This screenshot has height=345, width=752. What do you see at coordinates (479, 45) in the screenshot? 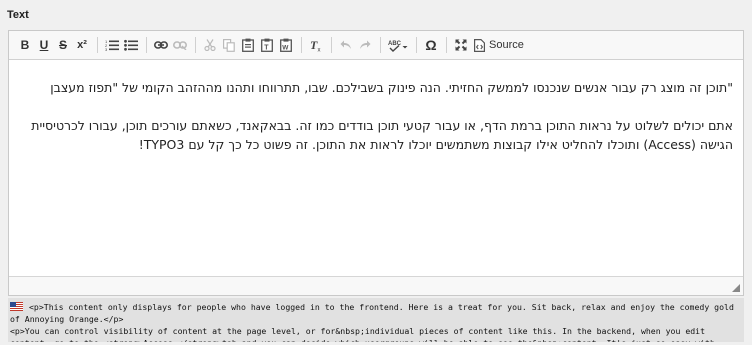
I see `source-icon` at bounding box center [479, 45].